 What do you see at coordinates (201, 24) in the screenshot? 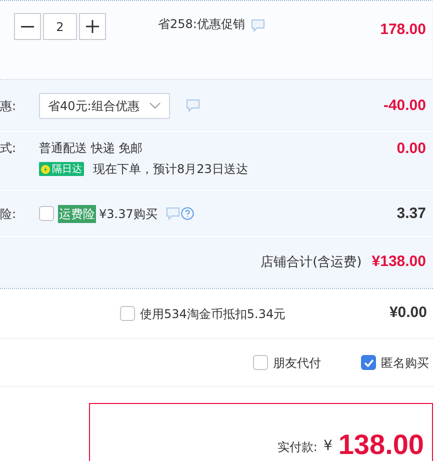
I see `promo-text: 省258:优惠促销` at bounding box center [201, 24].